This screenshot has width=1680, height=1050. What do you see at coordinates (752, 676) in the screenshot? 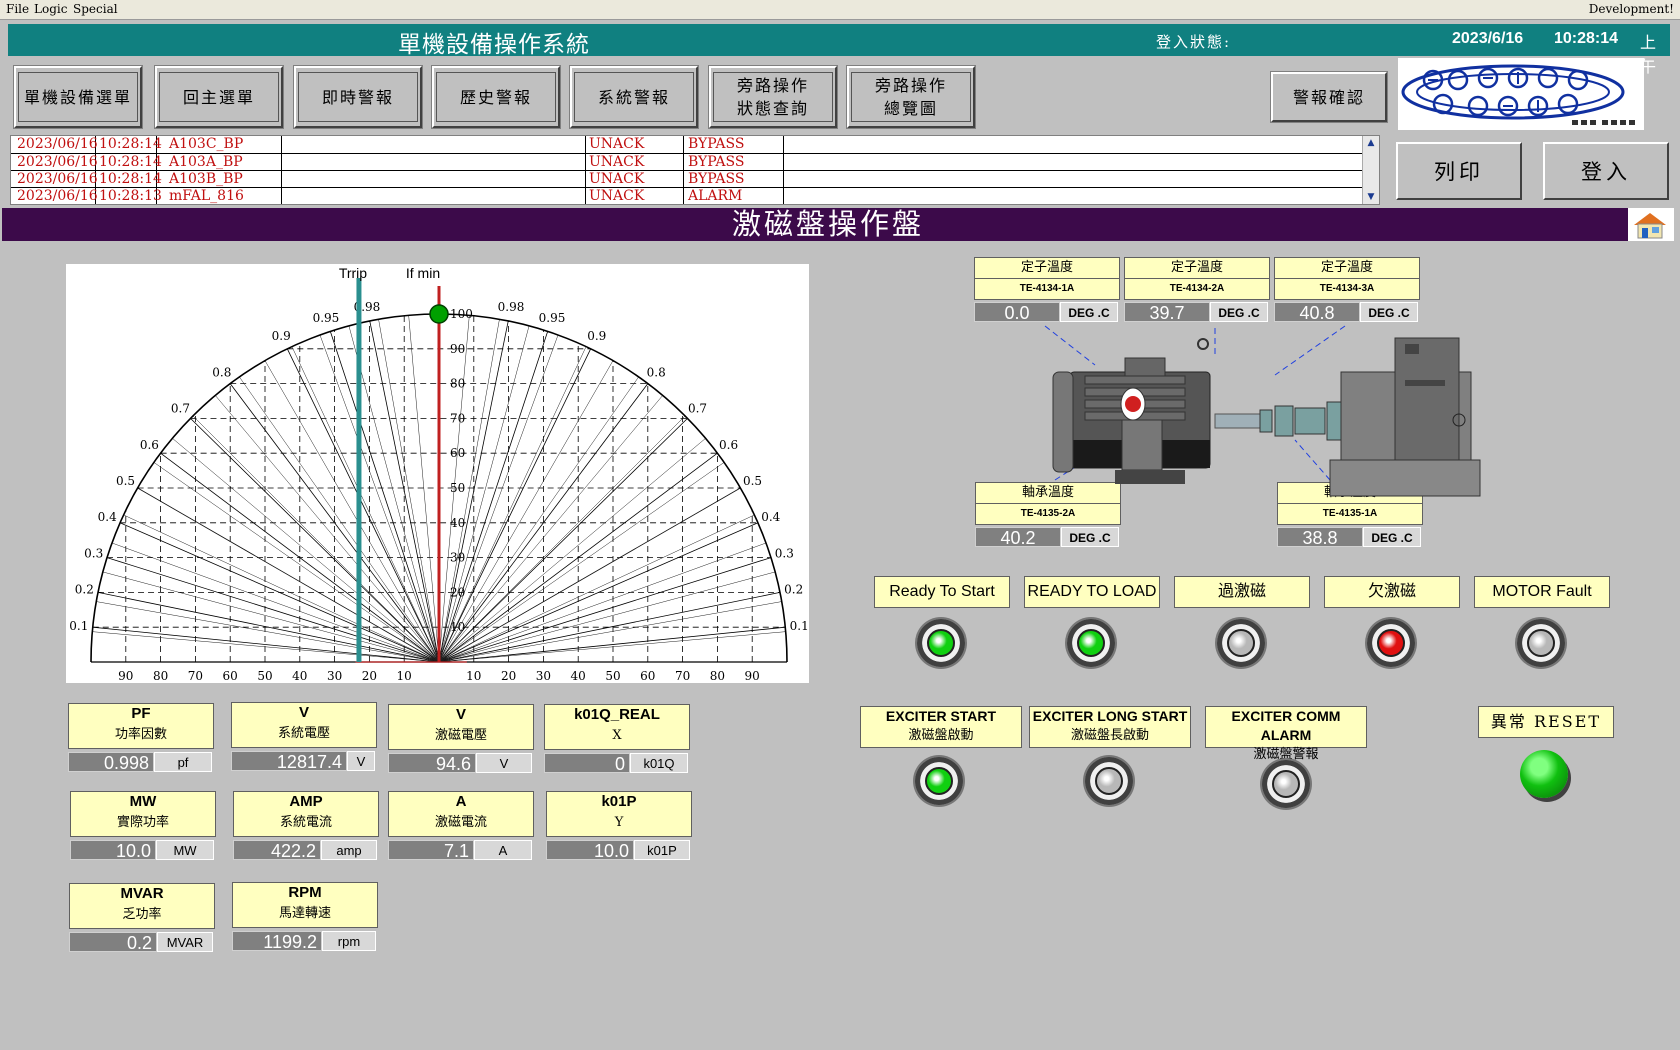
I see `x-tick-label-right: 90` at bounding box center [752, 676].